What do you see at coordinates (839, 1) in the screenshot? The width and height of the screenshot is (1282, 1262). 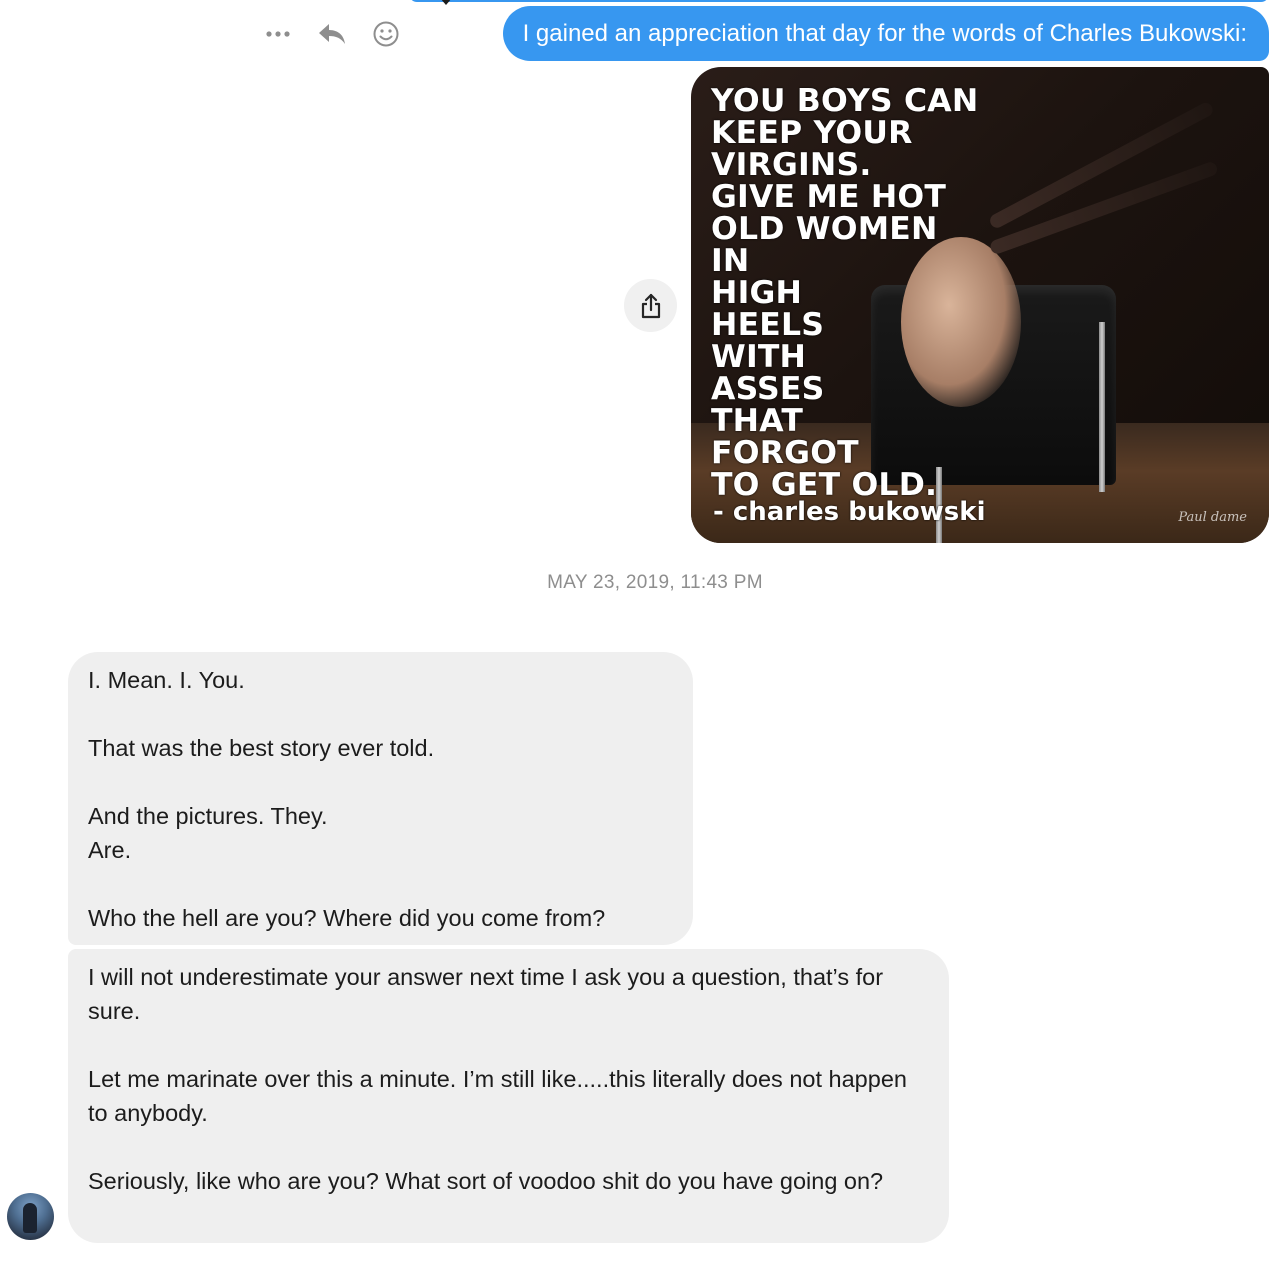 I see `previous-message-edge` at bounding box center [839, 1].